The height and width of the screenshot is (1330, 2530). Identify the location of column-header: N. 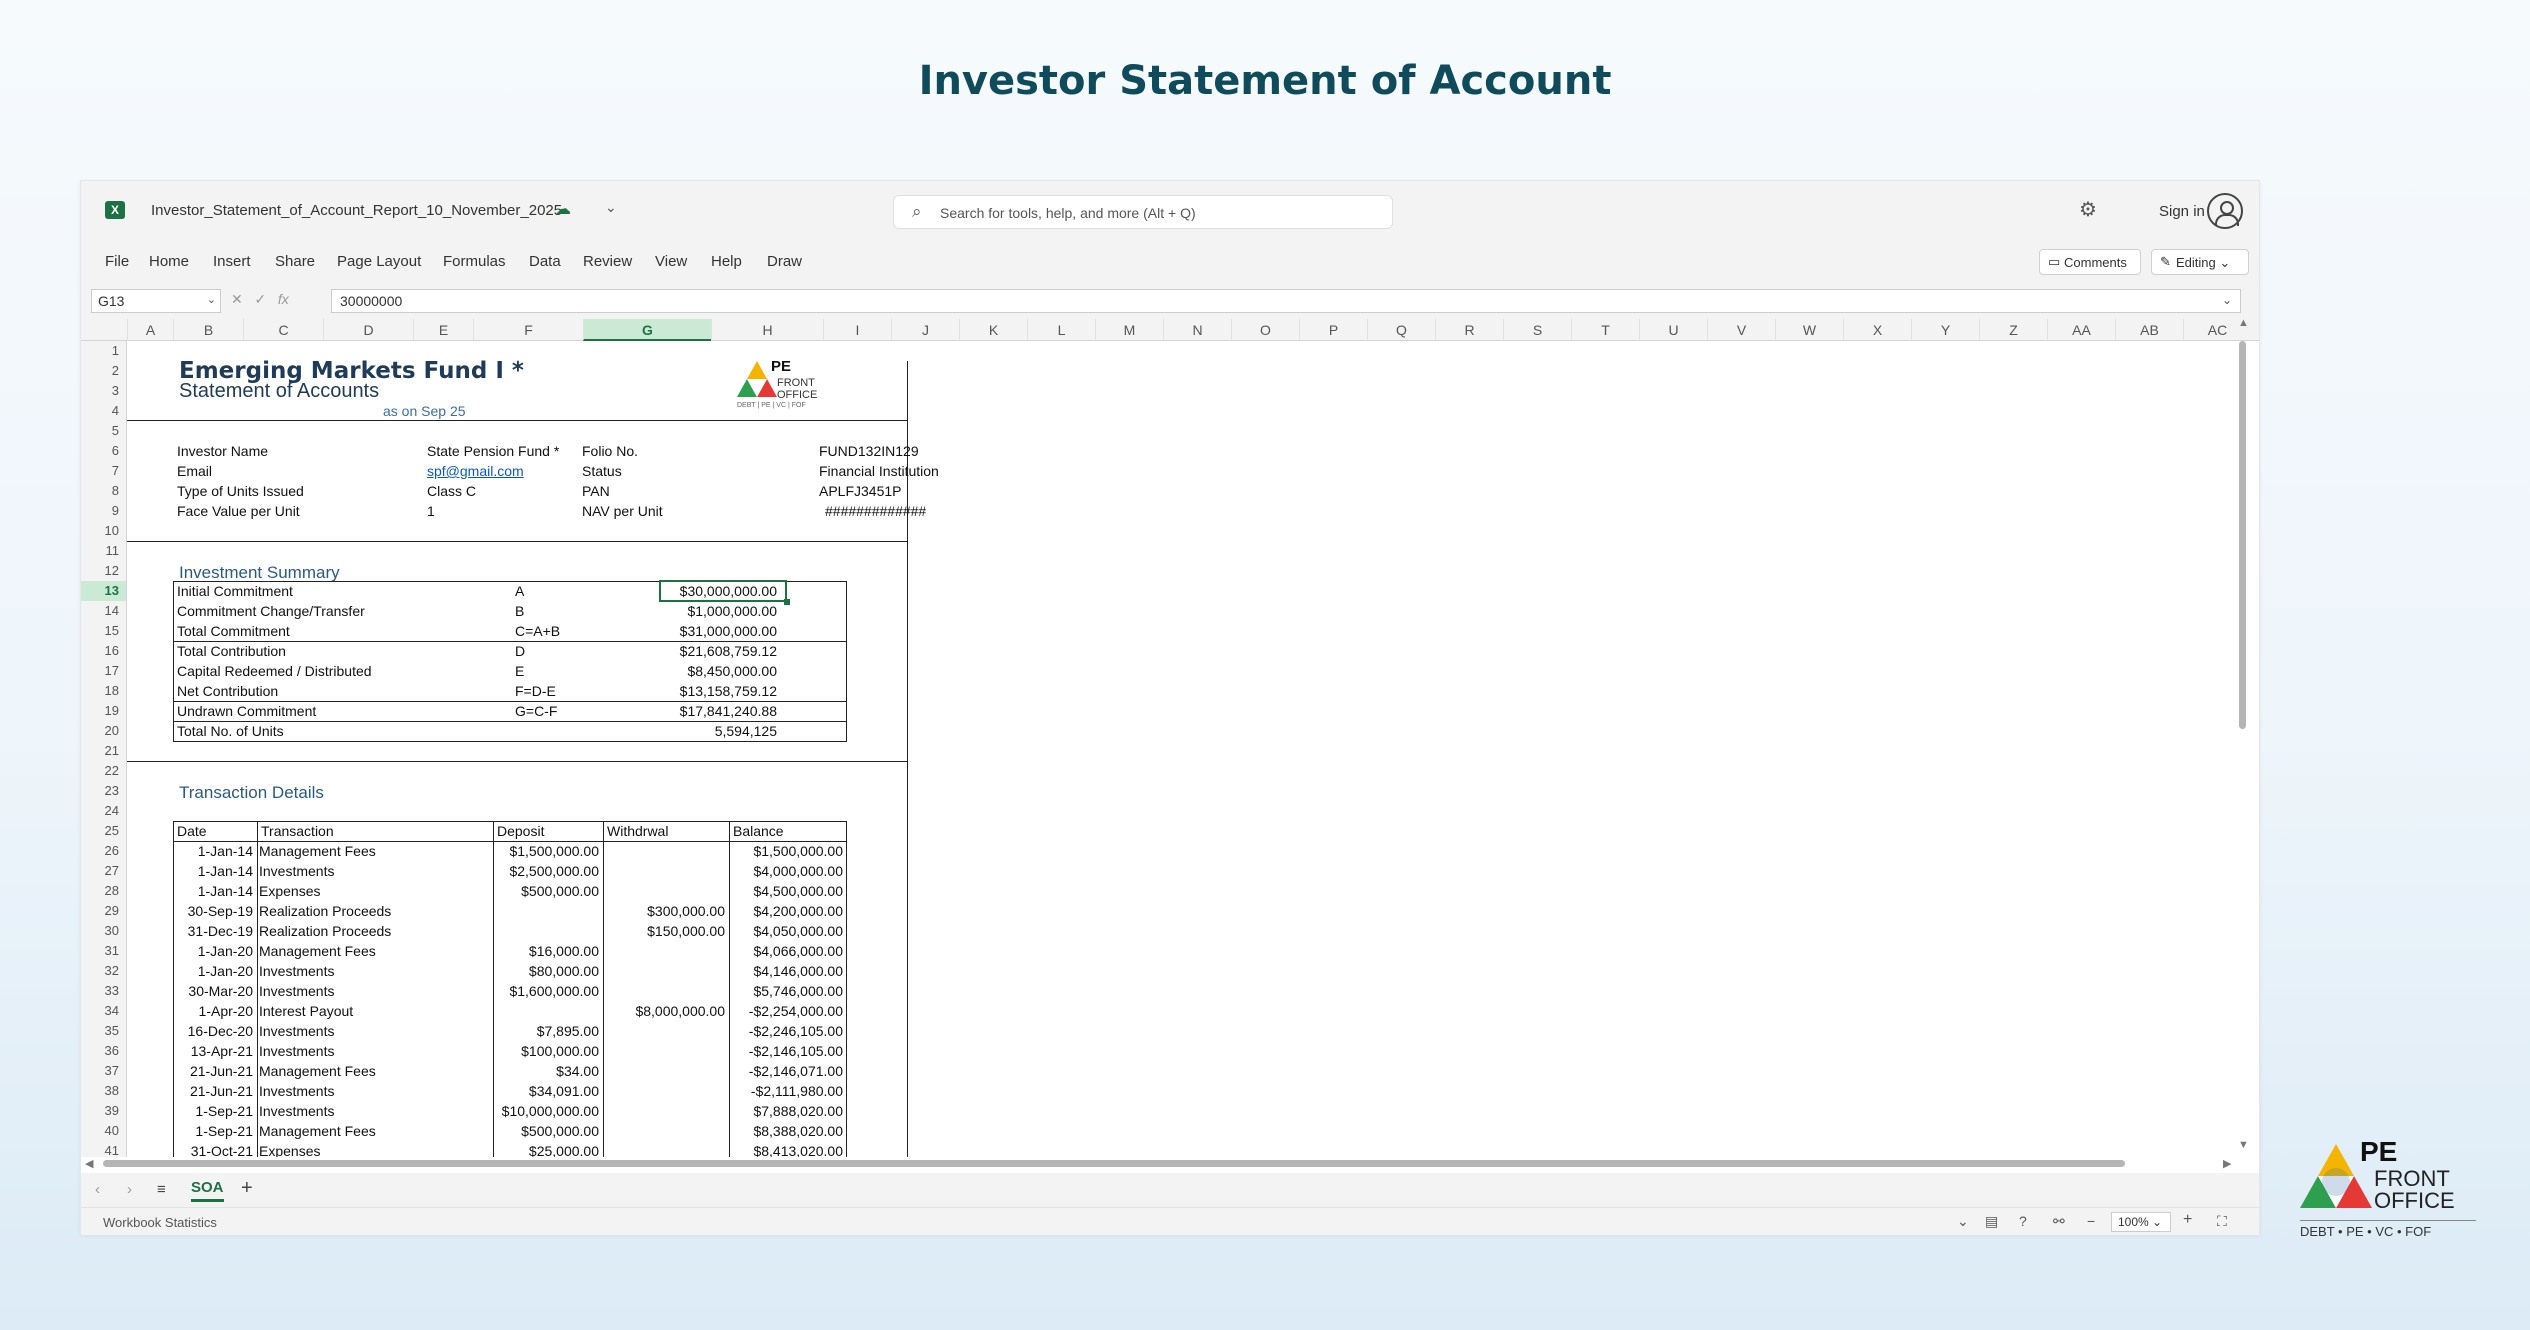
(1197, 330).